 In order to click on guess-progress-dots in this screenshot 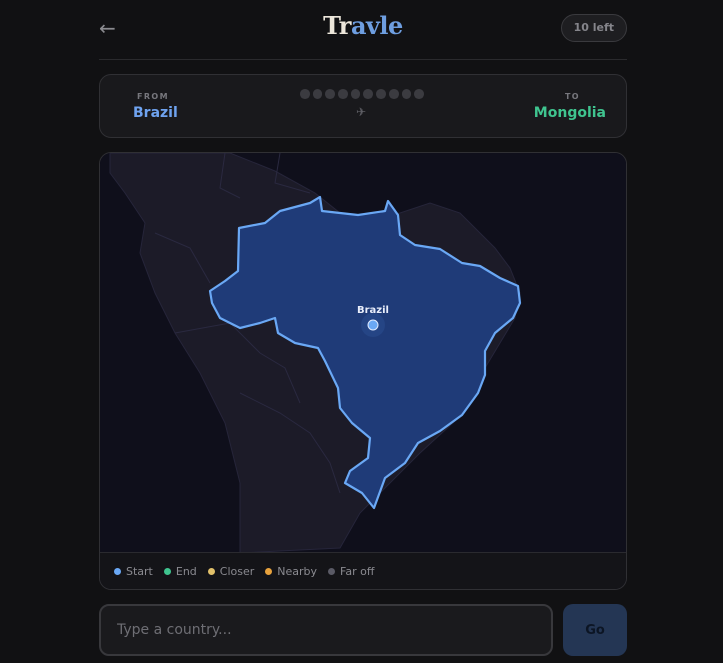, I will do `click(362, 94)`.